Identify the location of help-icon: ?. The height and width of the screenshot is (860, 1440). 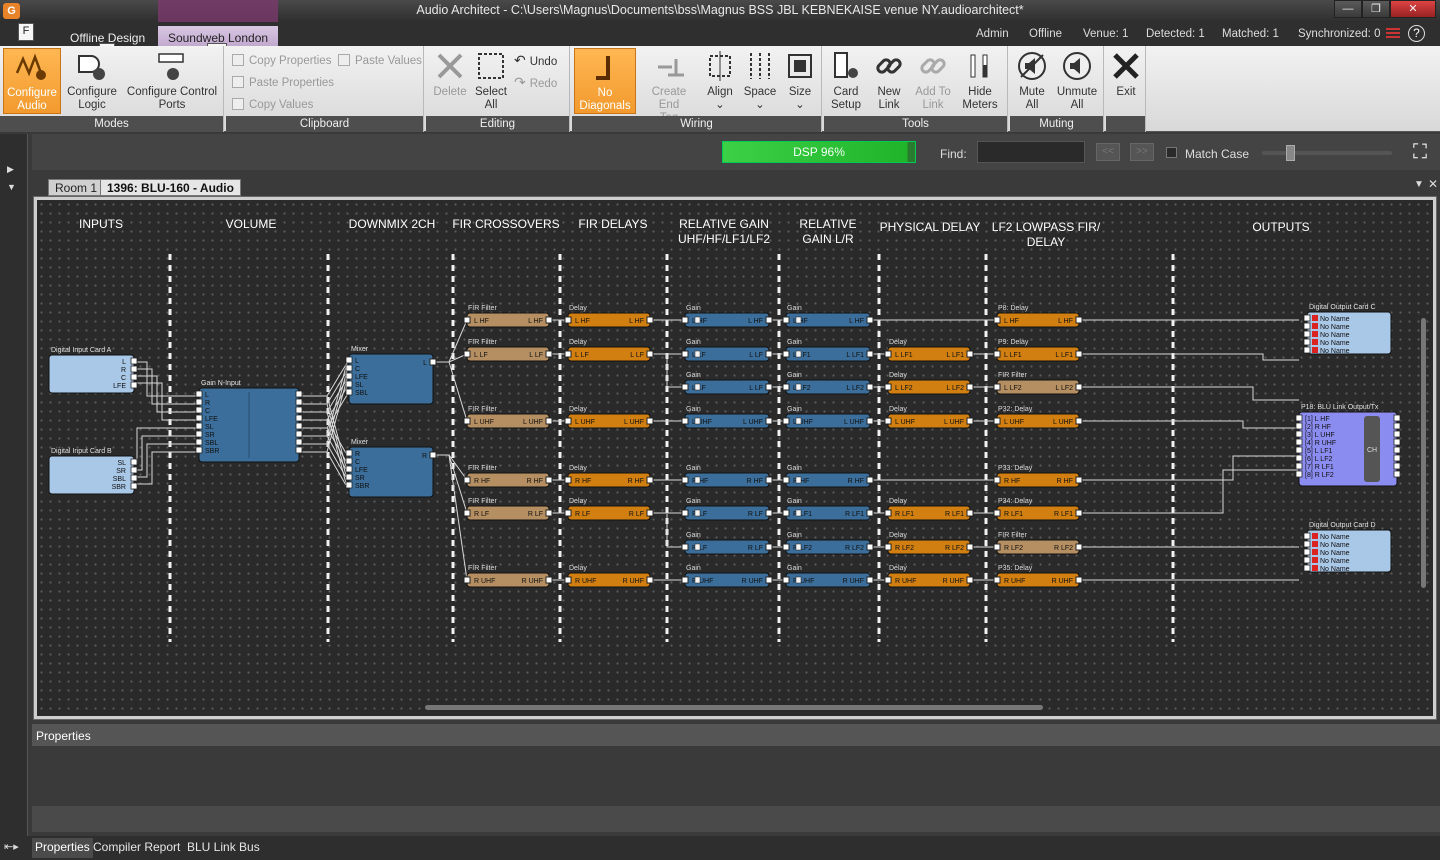
(1416, 33).